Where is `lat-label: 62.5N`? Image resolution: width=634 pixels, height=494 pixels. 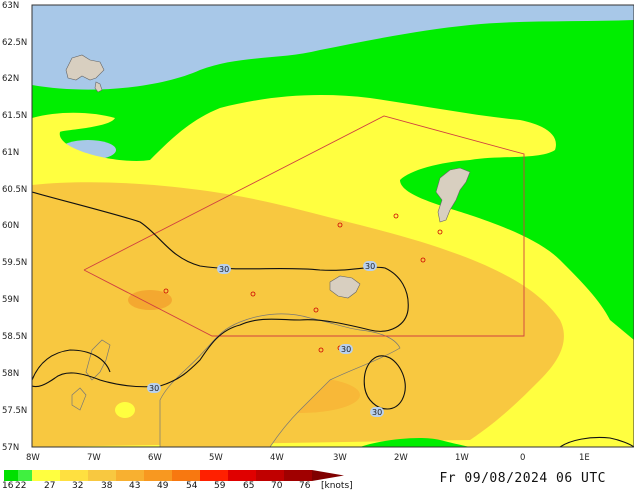 lat-label: 62.5N is located at coordinates (14, 43).